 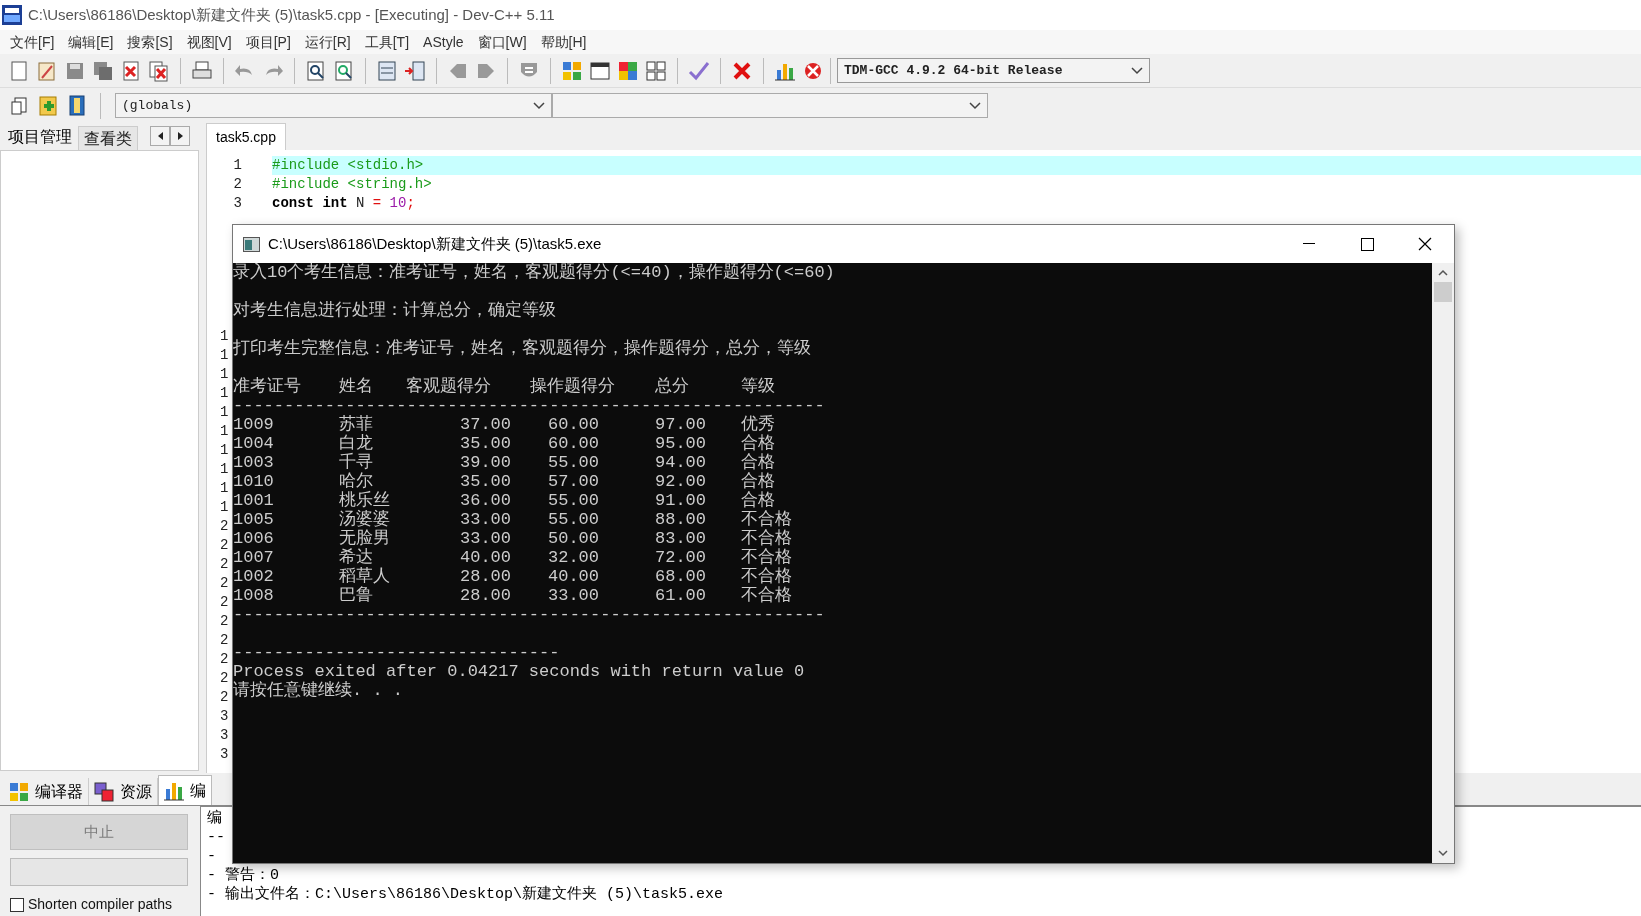 I want to click on column-header: 准考证号, so click(x=267, y=386).